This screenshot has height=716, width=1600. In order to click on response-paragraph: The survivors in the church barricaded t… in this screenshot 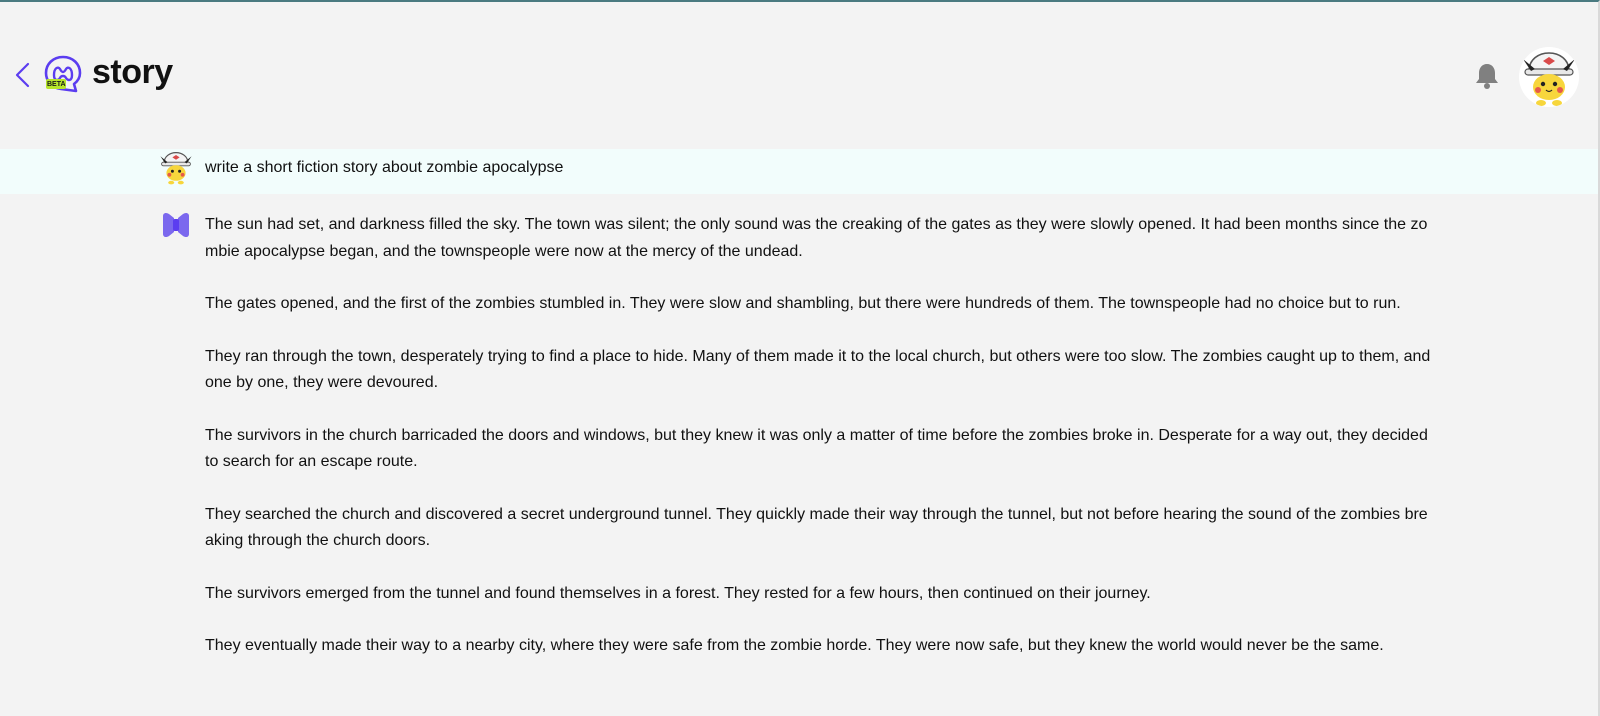, I will do `click(816, 448)`.